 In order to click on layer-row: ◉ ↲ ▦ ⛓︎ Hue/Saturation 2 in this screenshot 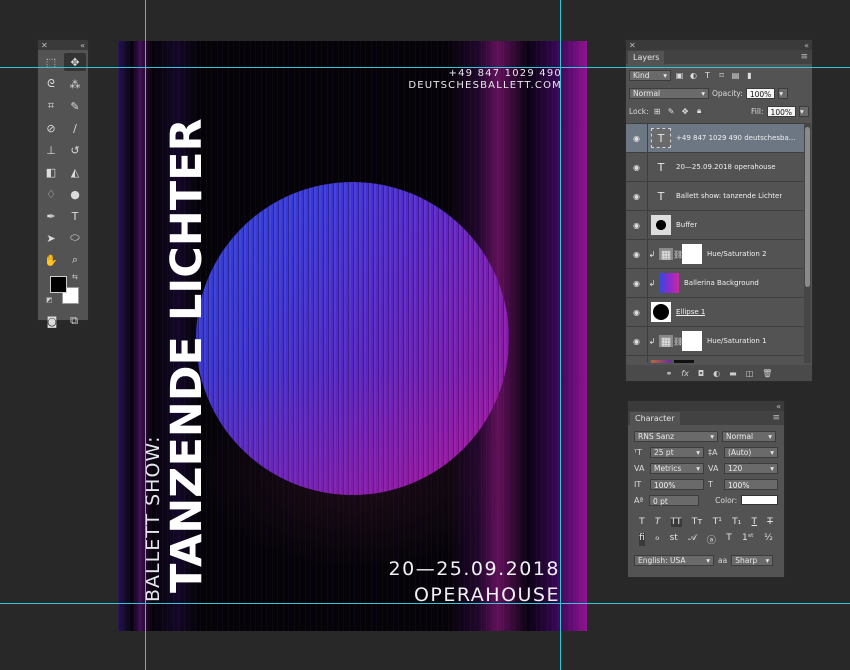, I will do `click(715, 253)`.